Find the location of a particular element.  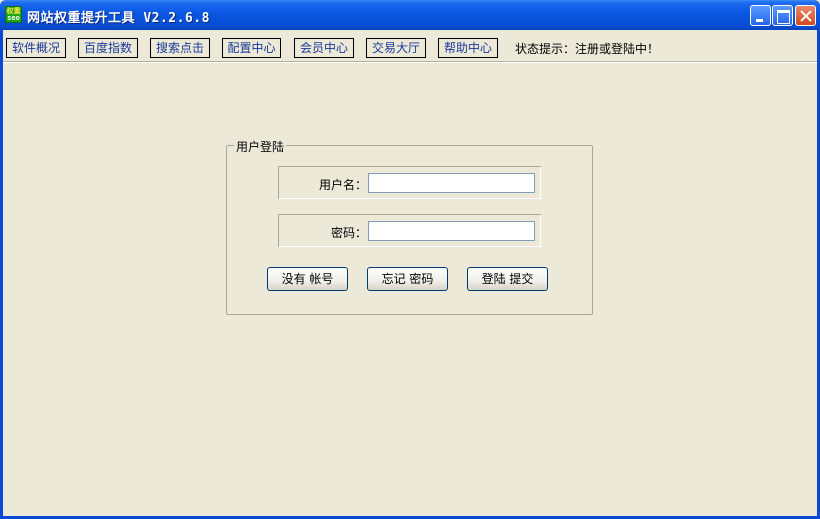

menu-item-trading-hall: 交易大厅 is located at coordinates (396, 48).